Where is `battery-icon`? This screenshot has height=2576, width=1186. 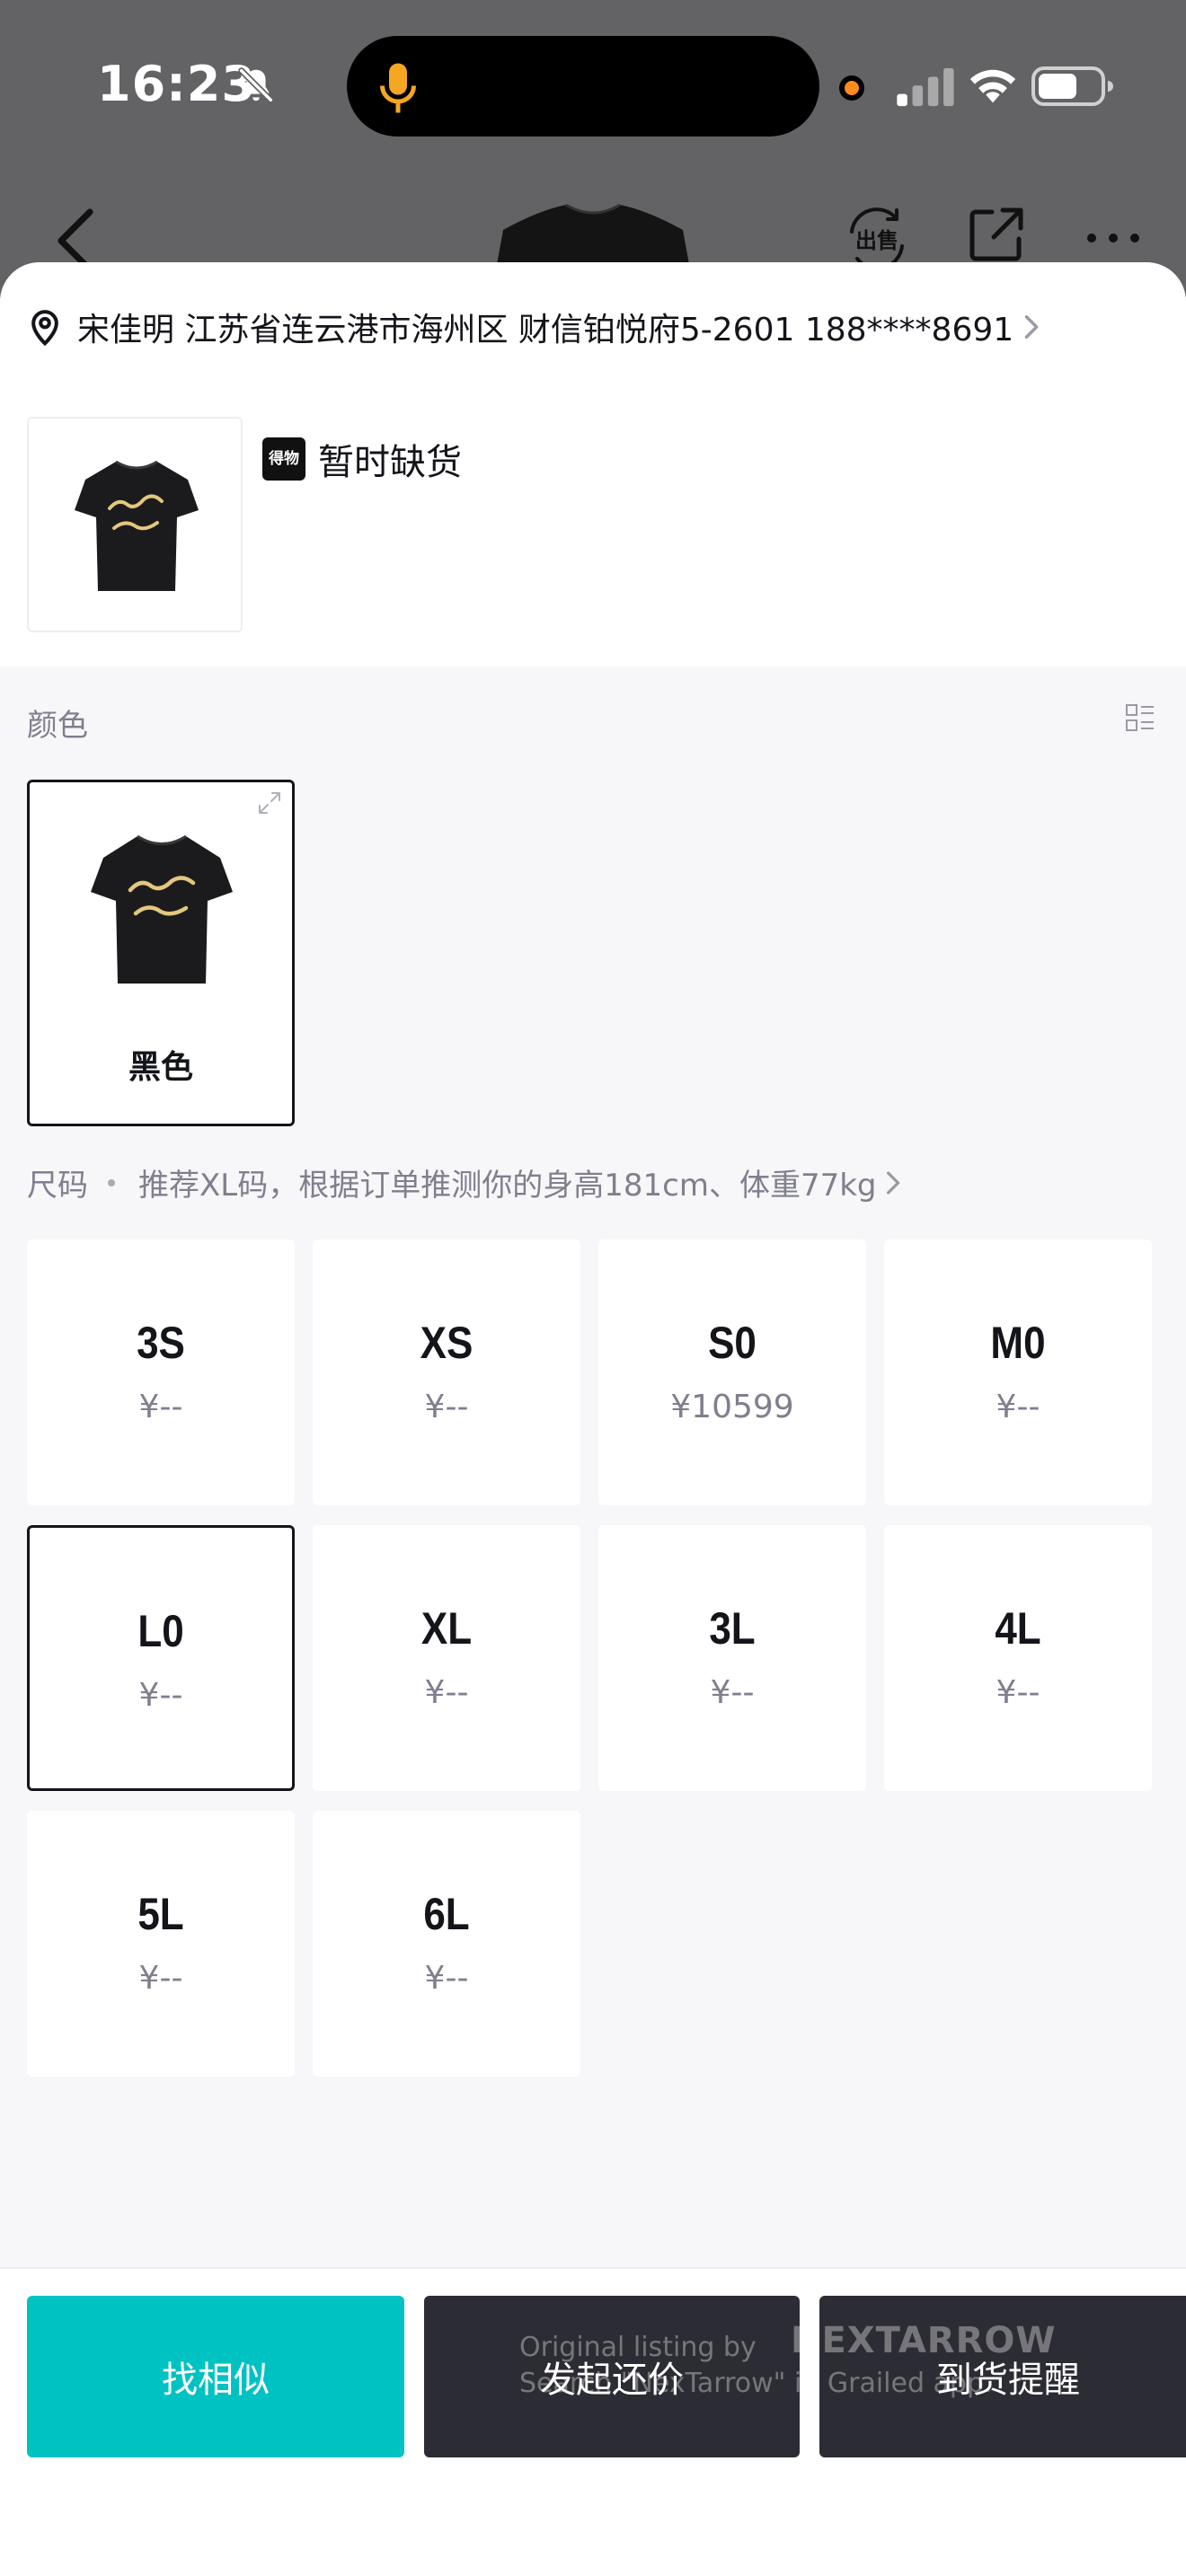 battery-icon is located at coordinates (1072, 86).